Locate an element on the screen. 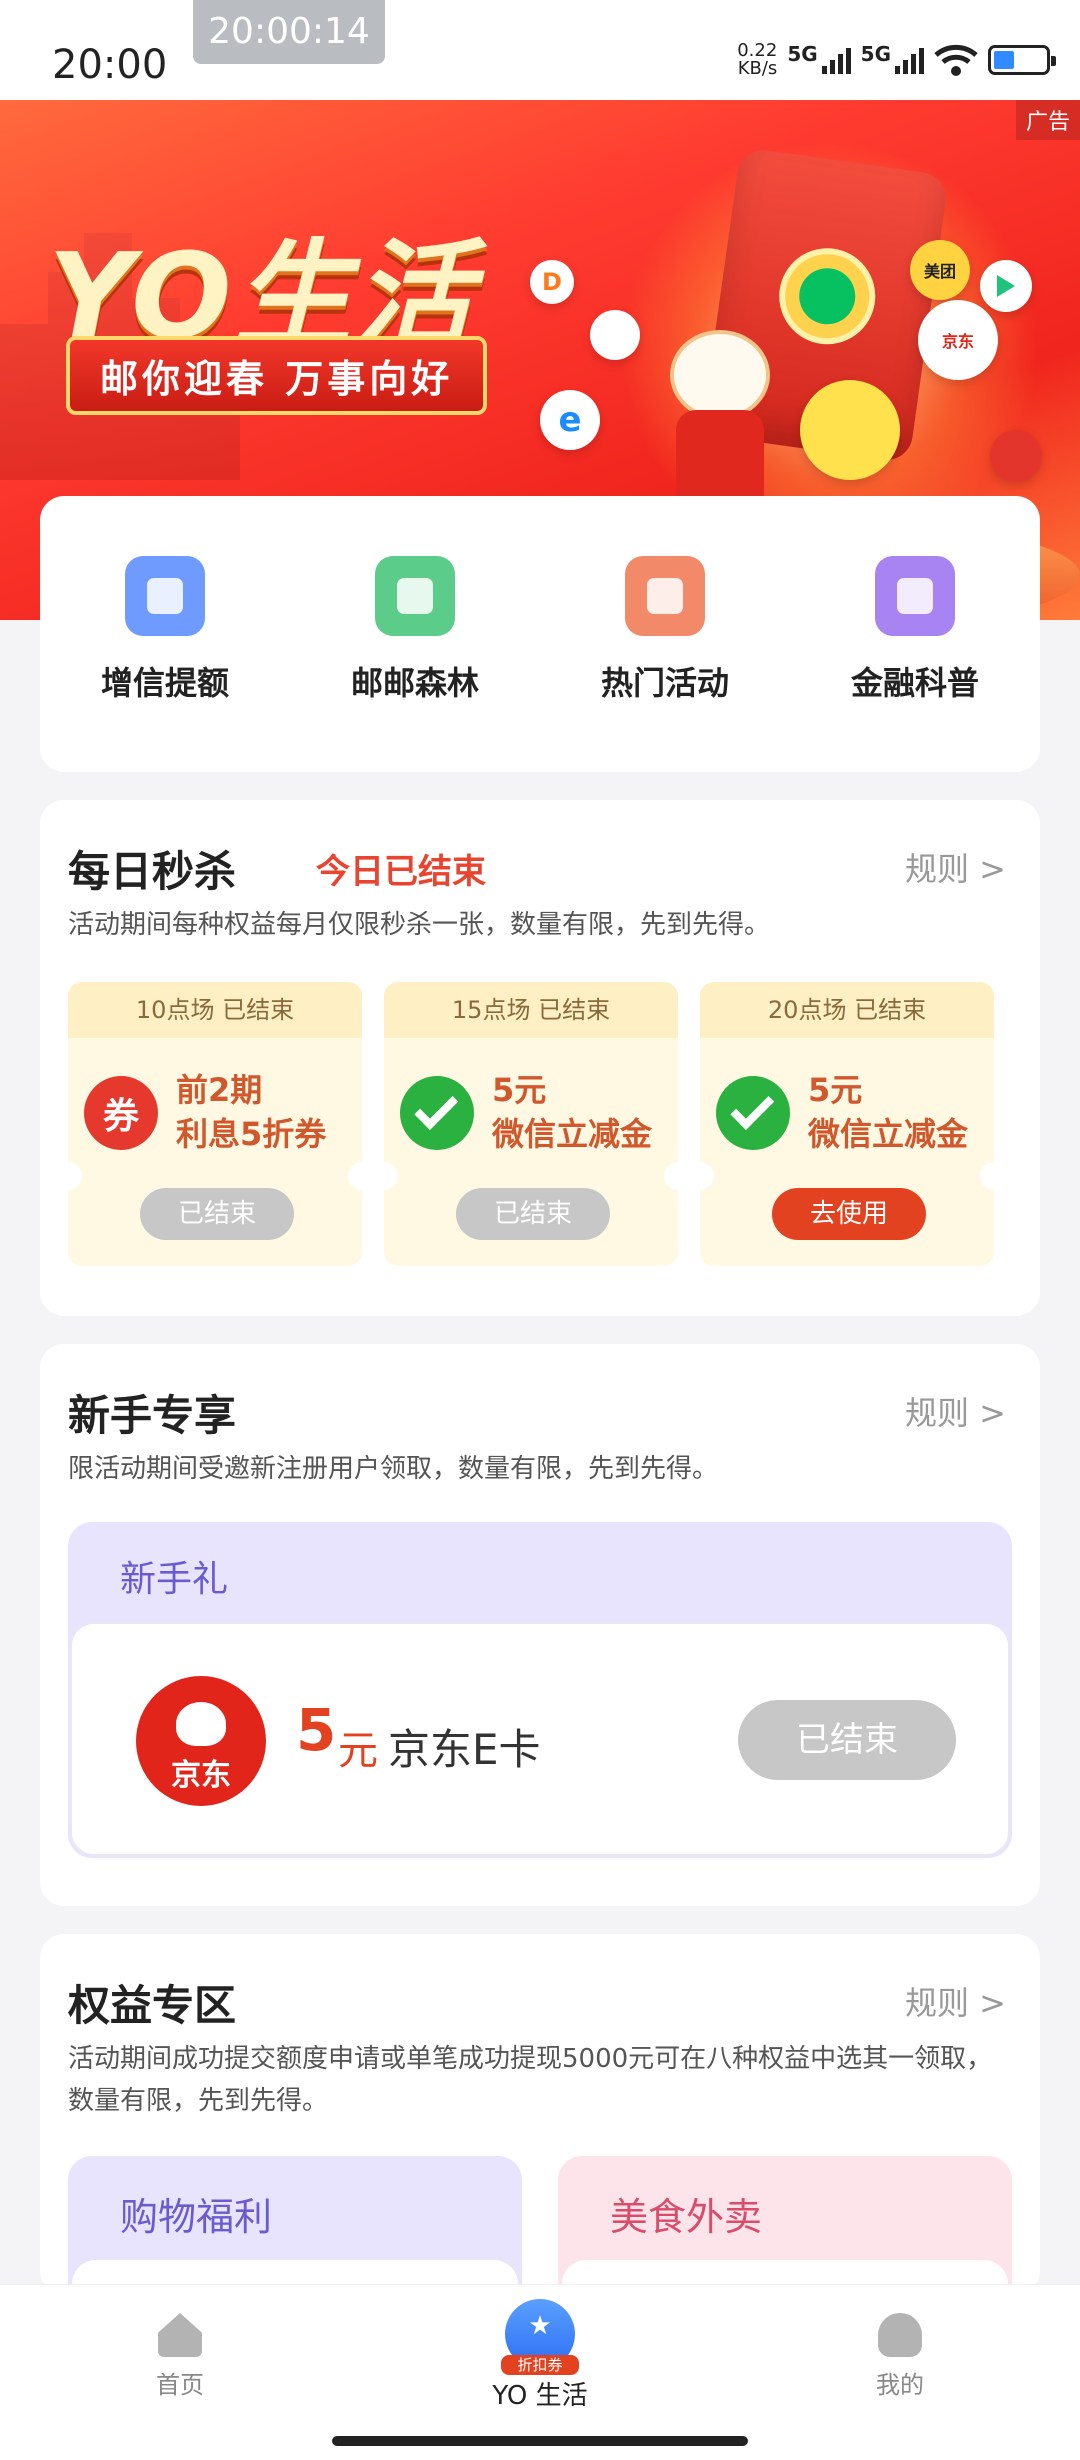 This screenshot has height=2460, width=1080. offer-amount: 5 is located at coordinates (316, 1730).